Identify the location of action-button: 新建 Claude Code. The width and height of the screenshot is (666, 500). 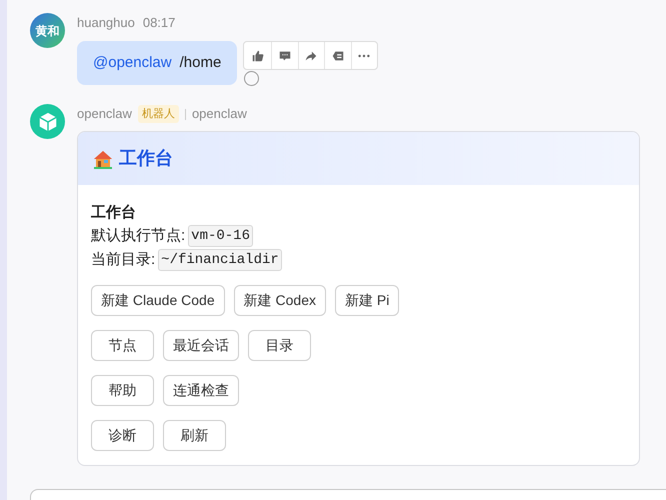
(158, 300).